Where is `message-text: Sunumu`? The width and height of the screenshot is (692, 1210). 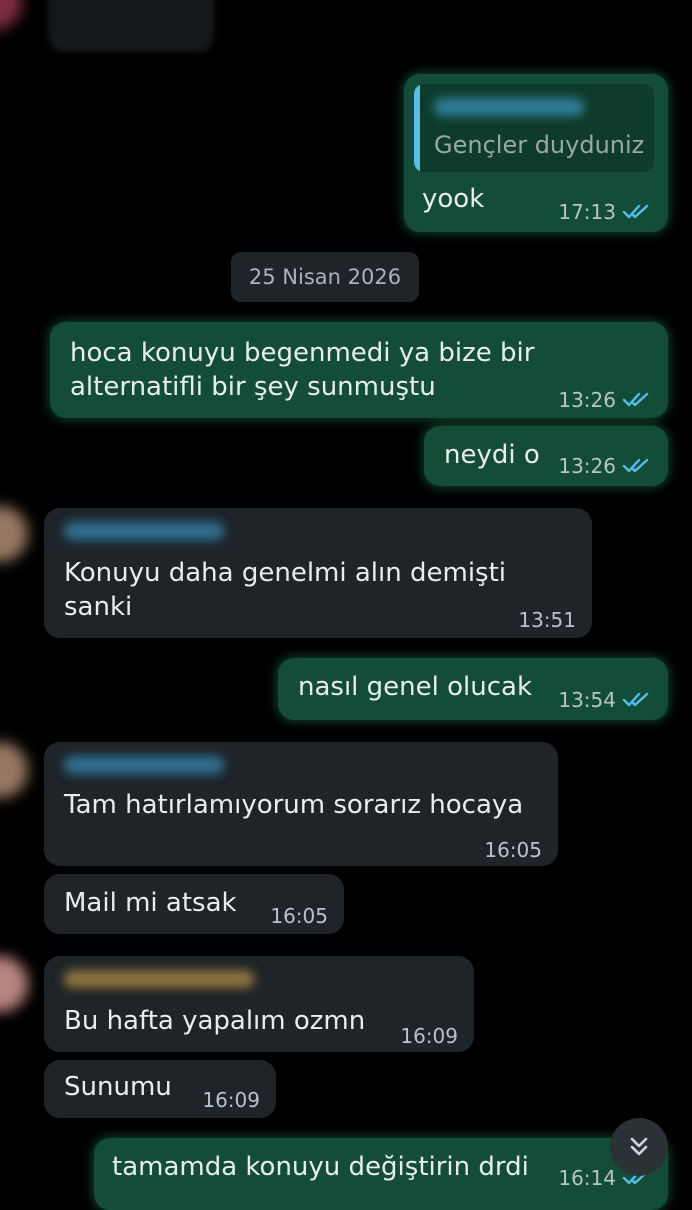 message-text: Sunumu is located at coordinates (118, 1087).